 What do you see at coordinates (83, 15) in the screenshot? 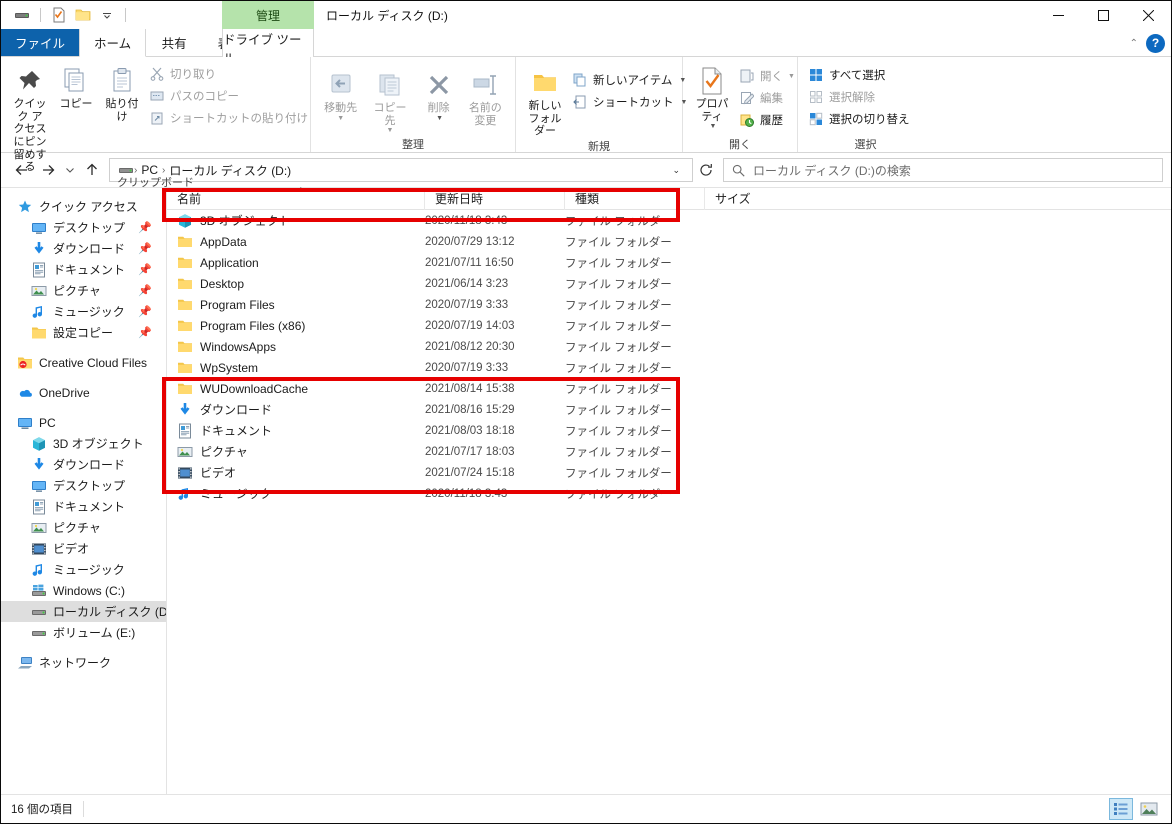
I see `new-folder-icon` at bounding box center [83, 15].